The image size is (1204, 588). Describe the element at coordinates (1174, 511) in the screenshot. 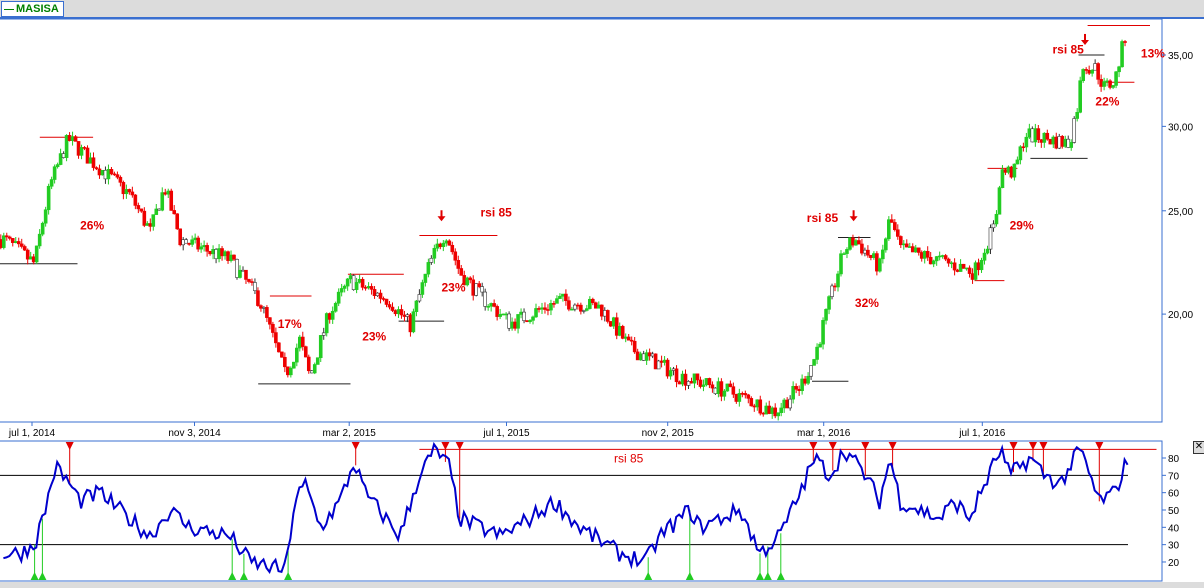

I see `rsi-tick-label: 50` at that location.